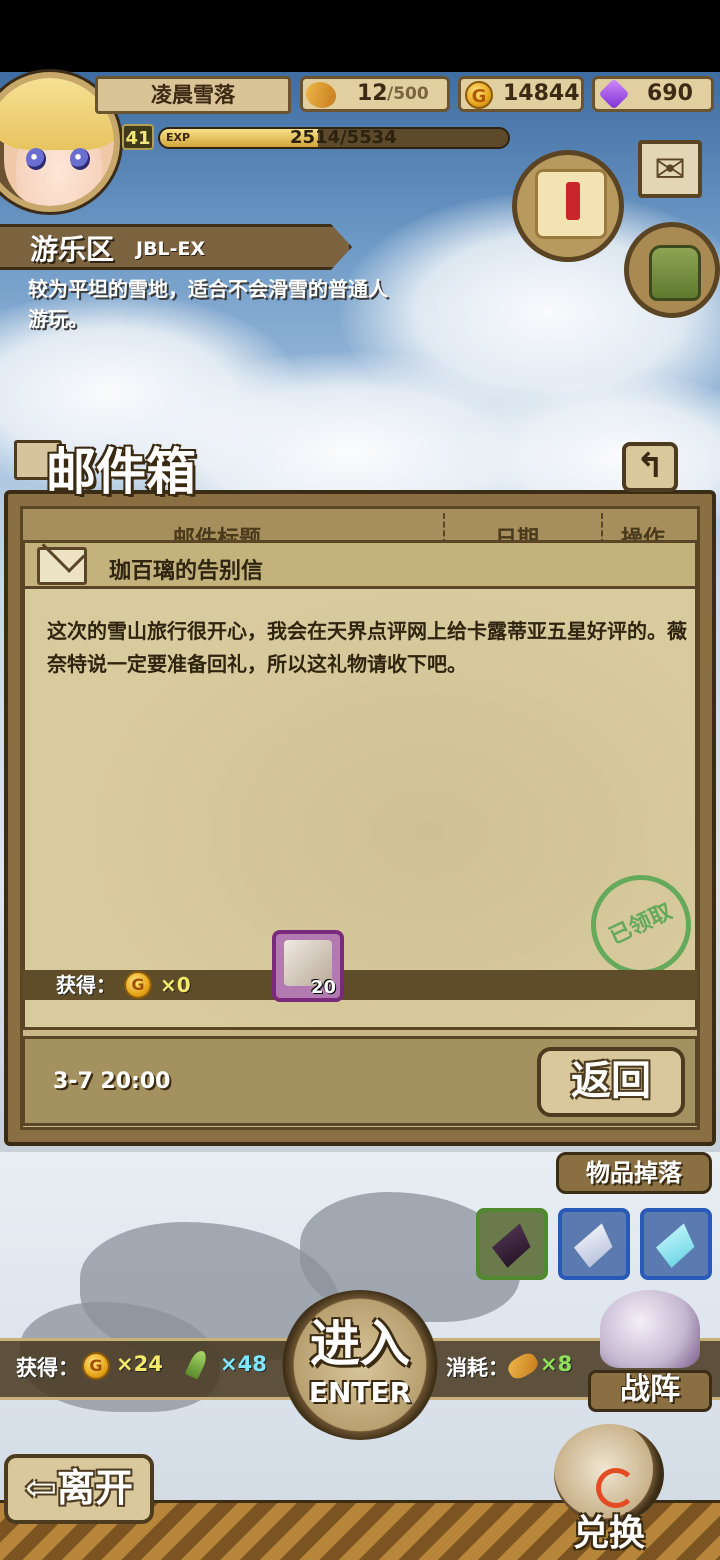  Describe the element at coordinates (139, 1364) in the screenshot. I see `gain-gold: ×24` at that location.